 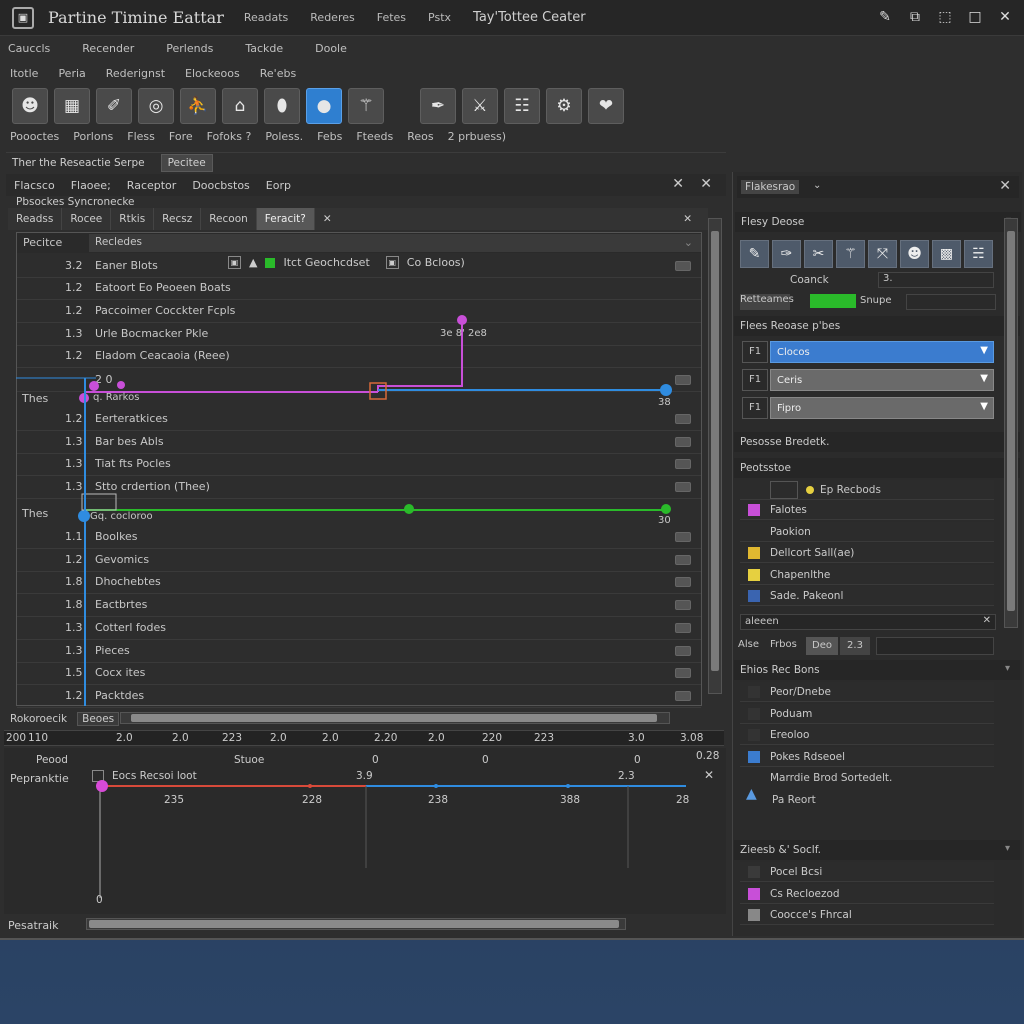 What do you see at coordinates (978, 254) in the screenshot?
I see `chart-icon: ☵` at bounding box center [978, 254].